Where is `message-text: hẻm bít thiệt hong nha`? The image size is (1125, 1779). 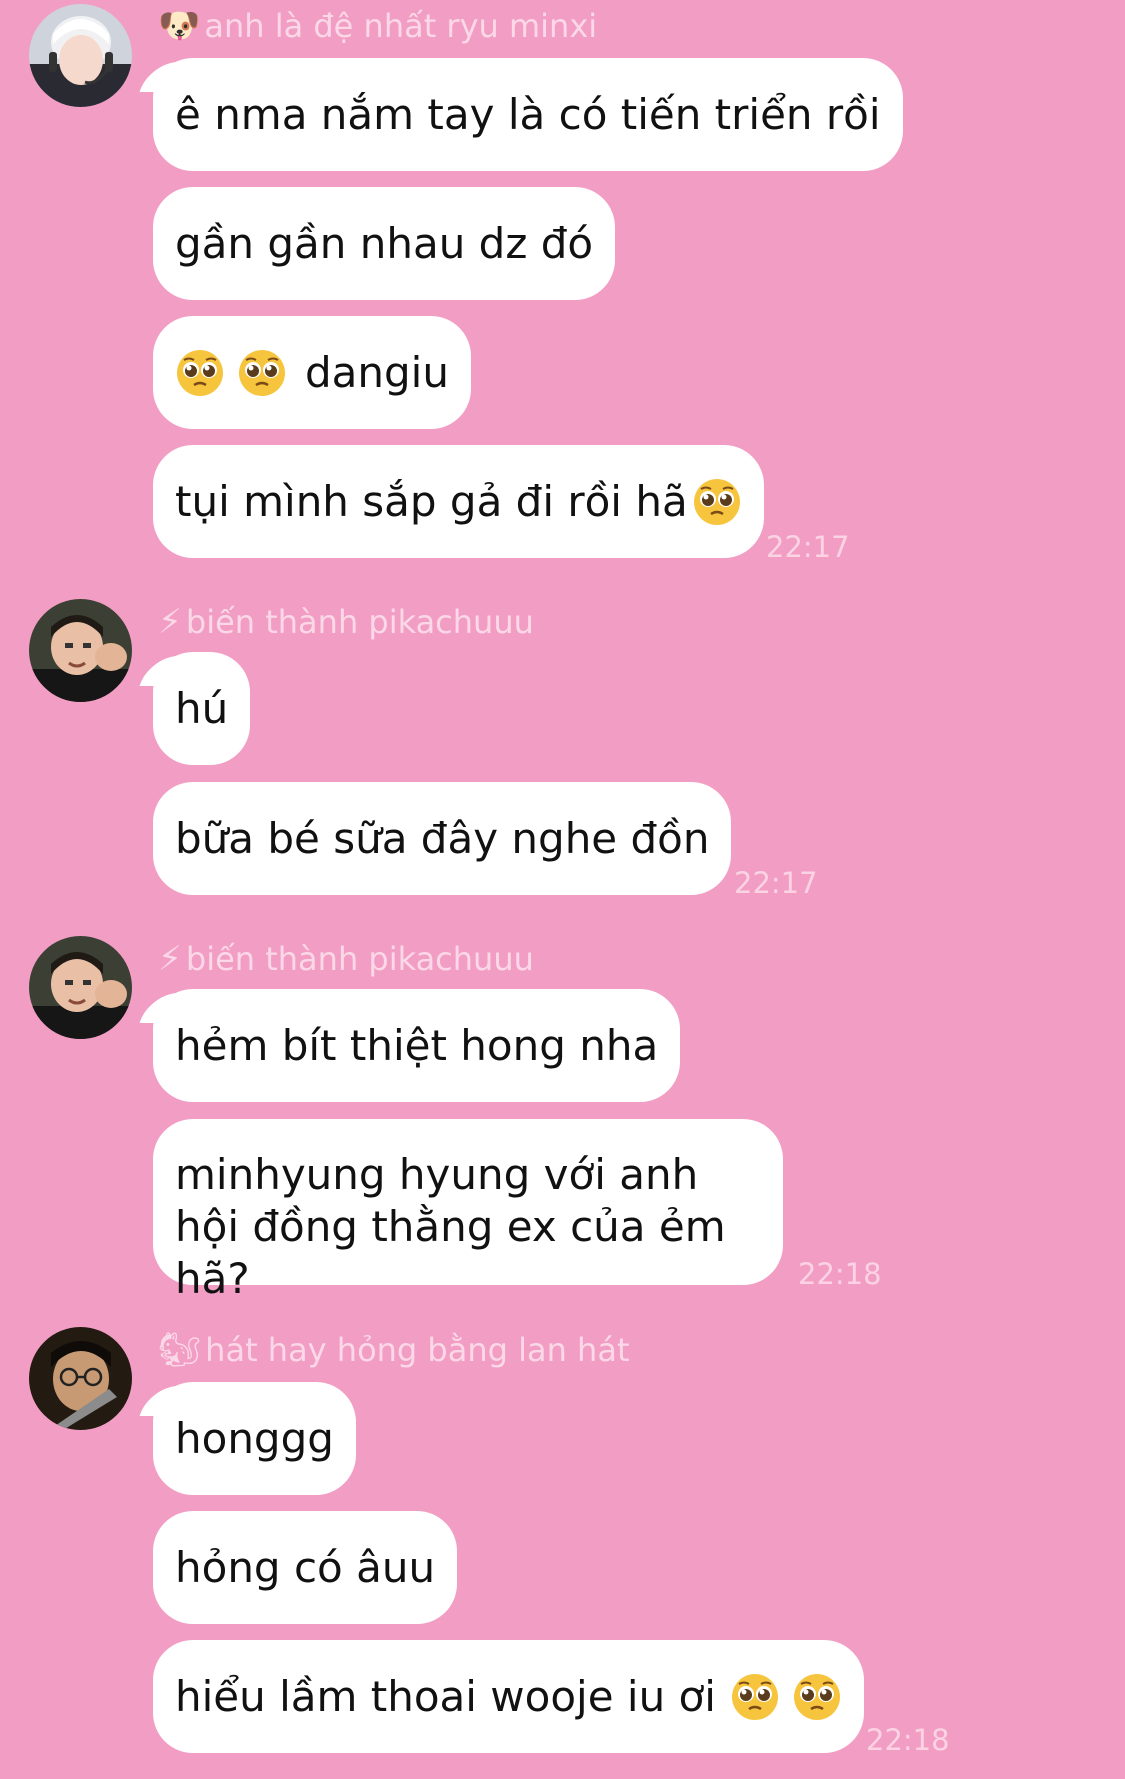 message-text: hẻm bít thiệt hong nha is located at coordinates (417, 1045).